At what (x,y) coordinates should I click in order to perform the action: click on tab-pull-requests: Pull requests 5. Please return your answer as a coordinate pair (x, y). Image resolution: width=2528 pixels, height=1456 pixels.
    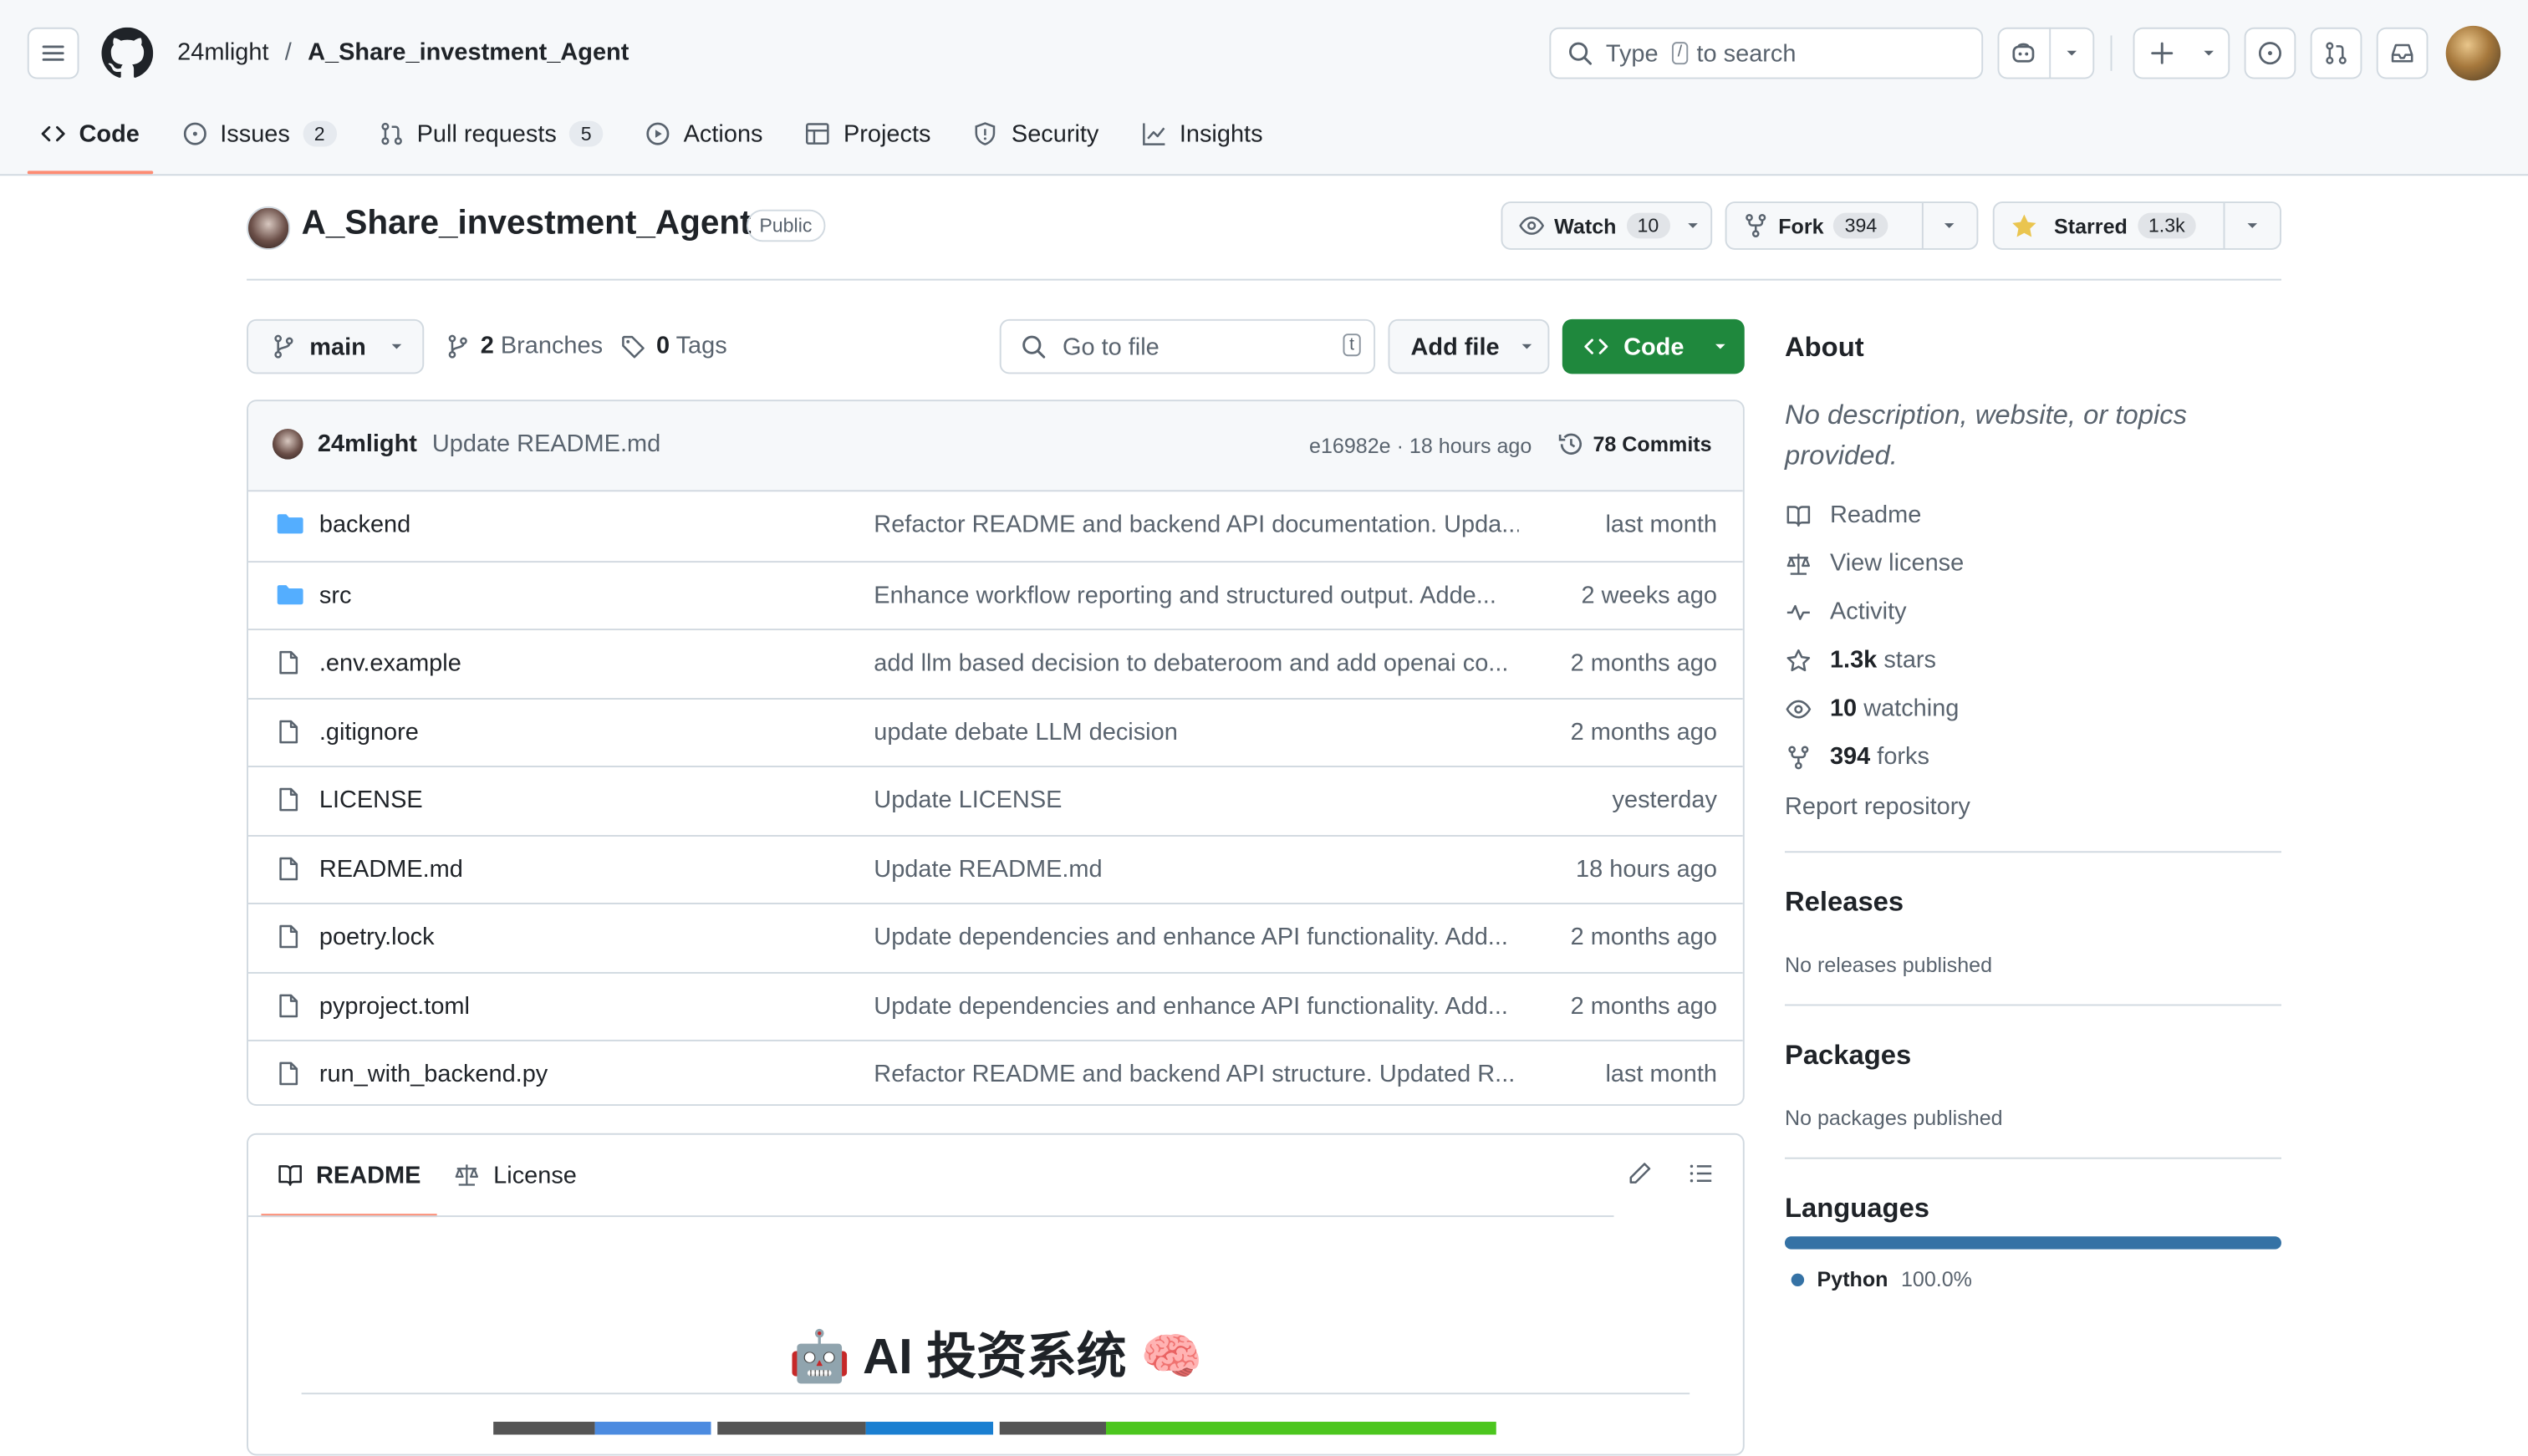
    Looking at the image, I should click on (490, 133).